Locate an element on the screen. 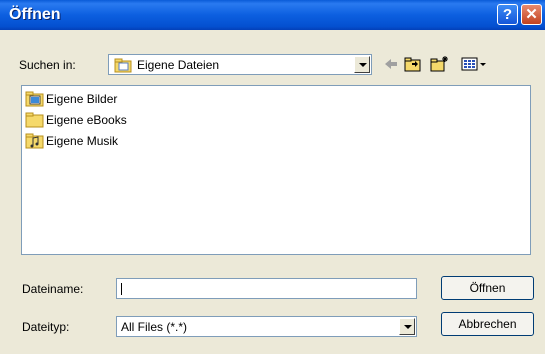  close-button: ✕ is located at coordinates (531, 14).